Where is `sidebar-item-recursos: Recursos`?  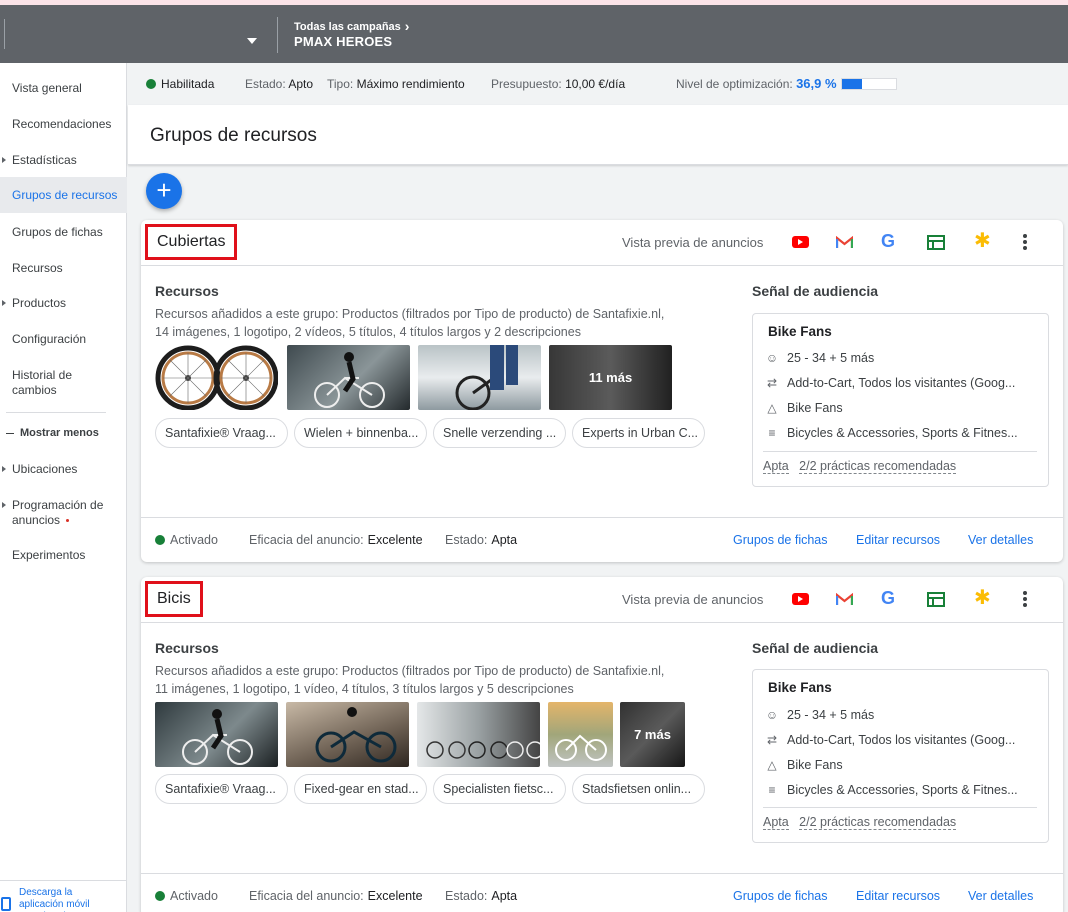
sidebar-item-recursos: Recursos is located at coordinates (63, 268).